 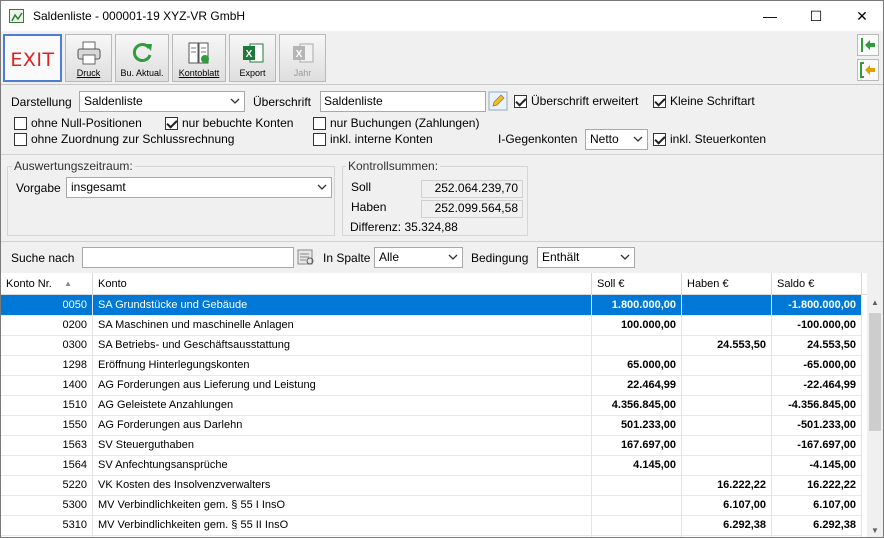 I want to click on checkbox-label: ohne Null-Positionen, so click(x=86, y=123).